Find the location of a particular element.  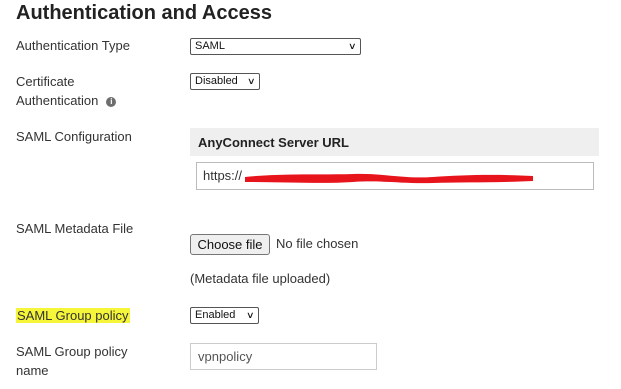

auth-type-value: SAML is located at coordinates (210, 46).